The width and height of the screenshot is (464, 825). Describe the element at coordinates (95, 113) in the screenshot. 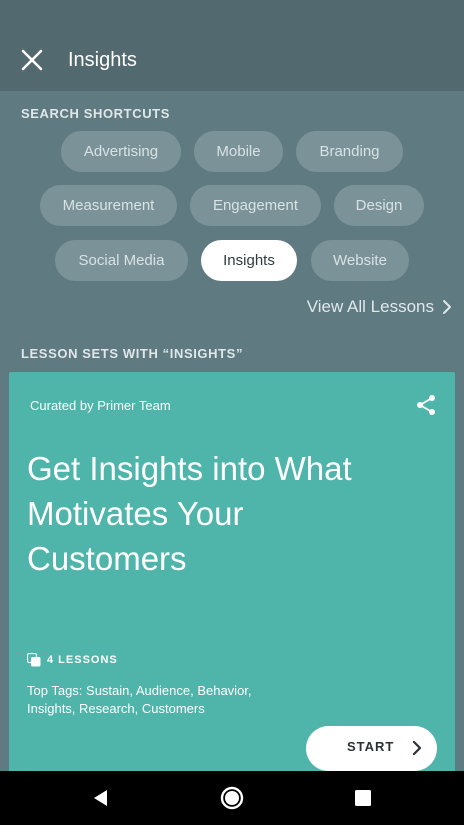

I see `search-shortcuts-label: SEARCH SHORTCUTS` at that location.